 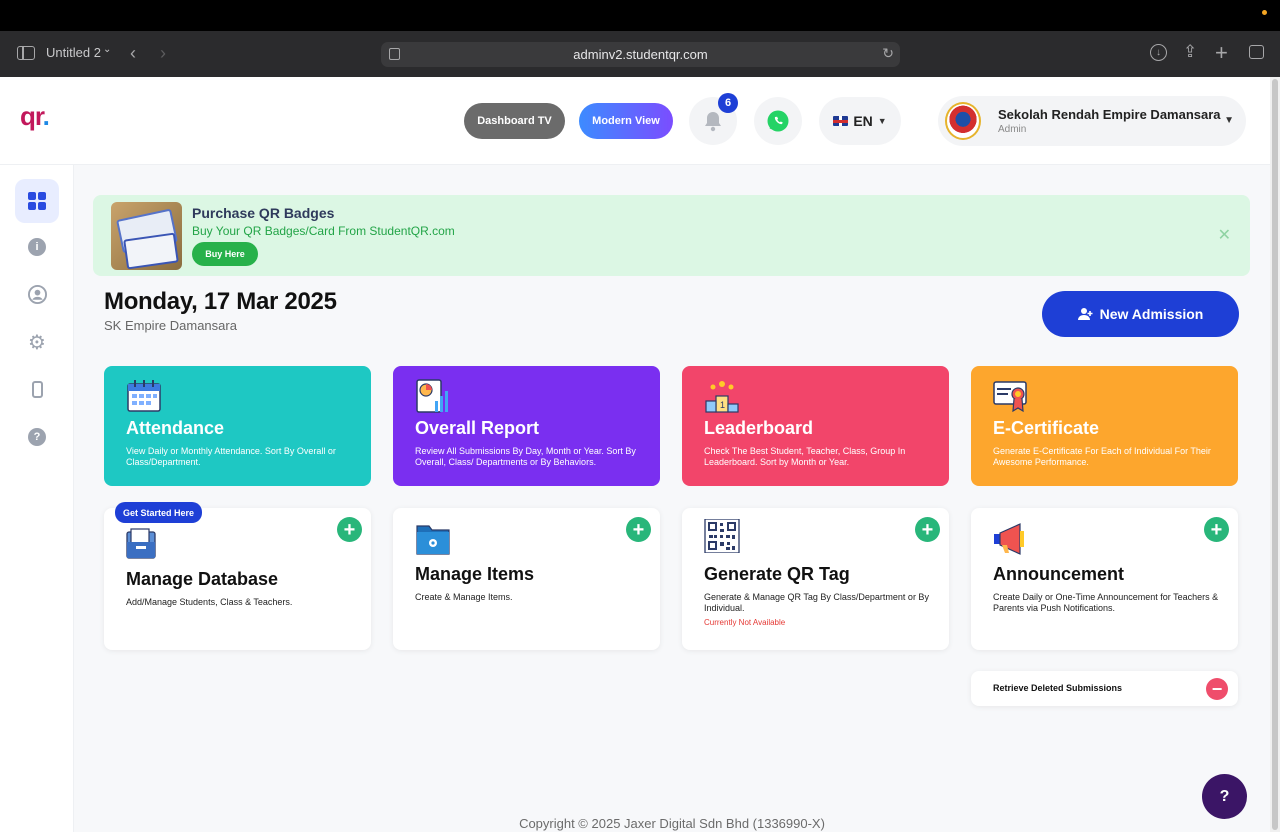 I want to click on items-folder-icon, so click(x=433, y=540).